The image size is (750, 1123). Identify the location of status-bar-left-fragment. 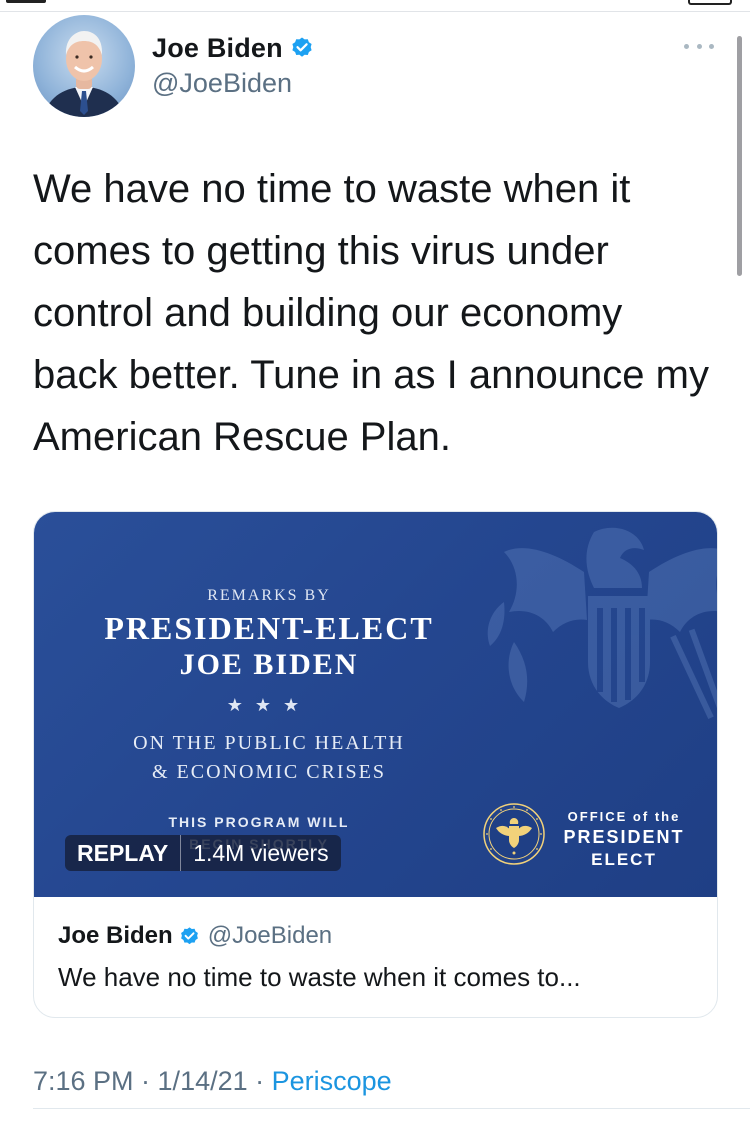
(26, 1).